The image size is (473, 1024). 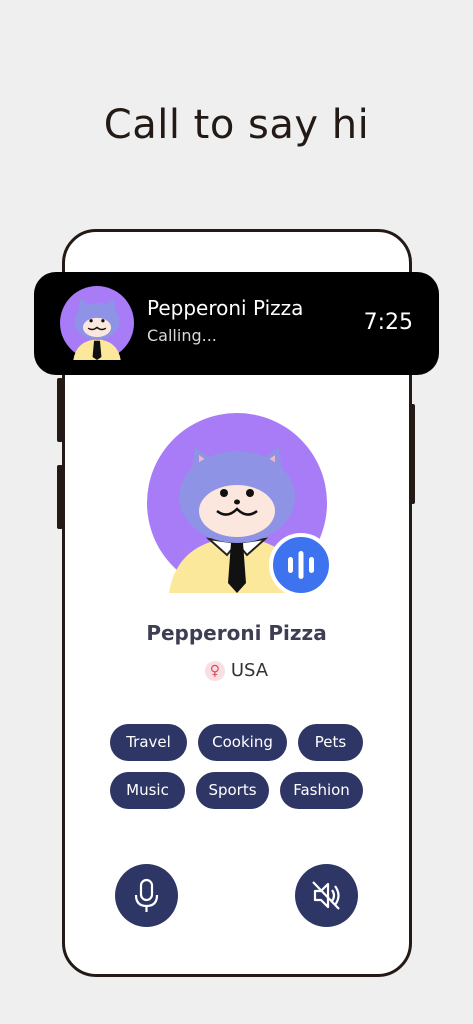 I want to click on interest-tag-travel: Travel, so click(x=148, y=742).